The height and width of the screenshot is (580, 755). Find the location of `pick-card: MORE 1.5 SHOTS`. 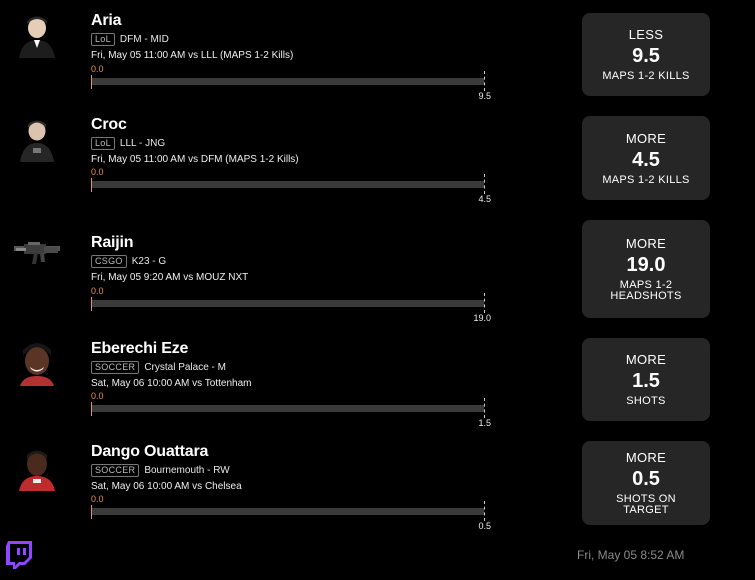

pick-card: MORE 1.5 SHOTS is located at coordinates (646, 379).